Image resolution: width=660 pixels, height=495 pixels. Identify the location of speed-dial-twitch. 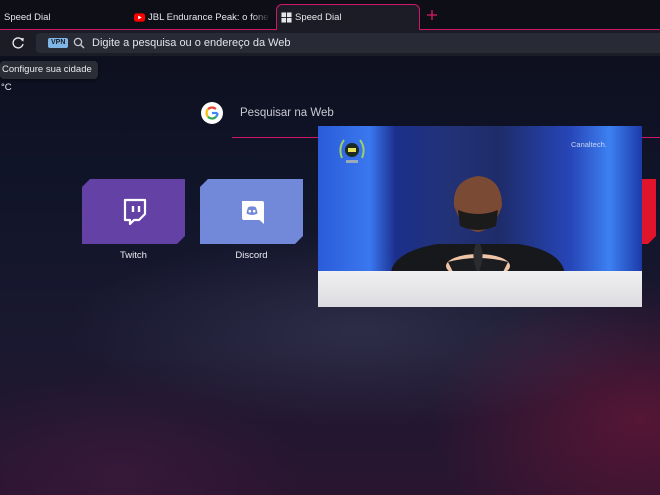
(133, 211).